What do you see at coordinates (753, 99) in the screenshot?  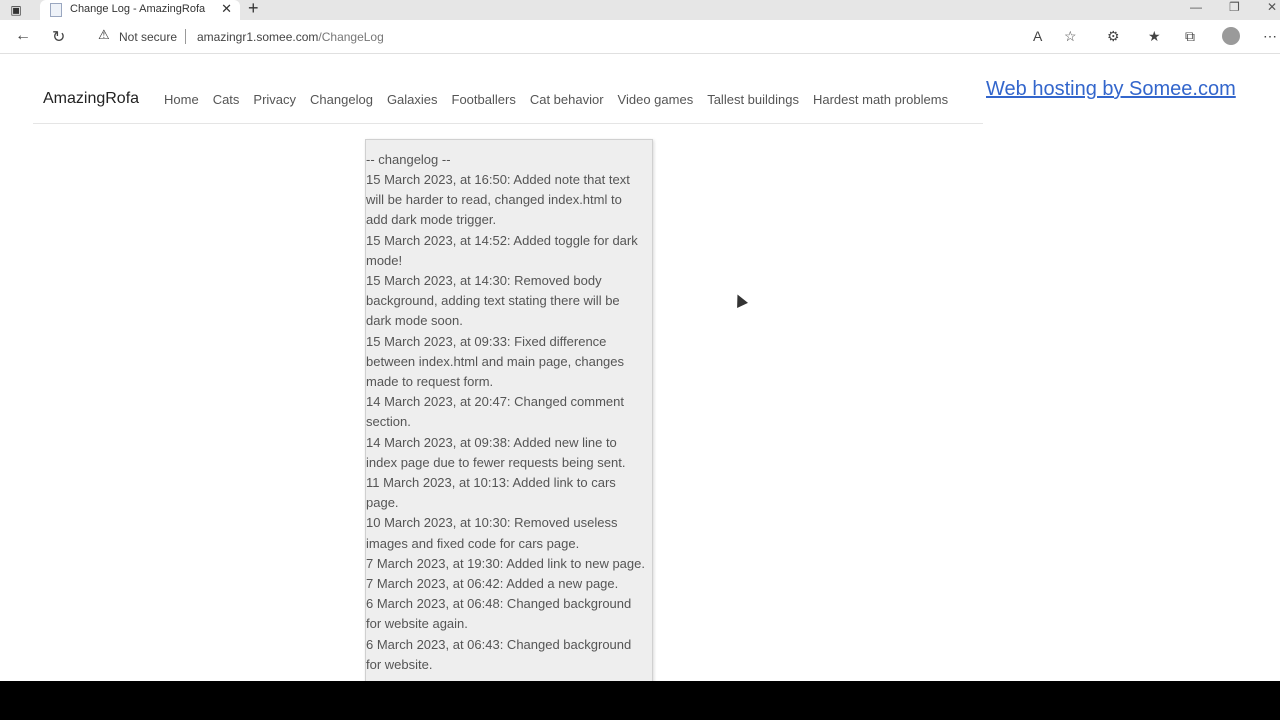 I see `nav-tallest-buildings: Tallest buildings` at bounding box center [753, 99].